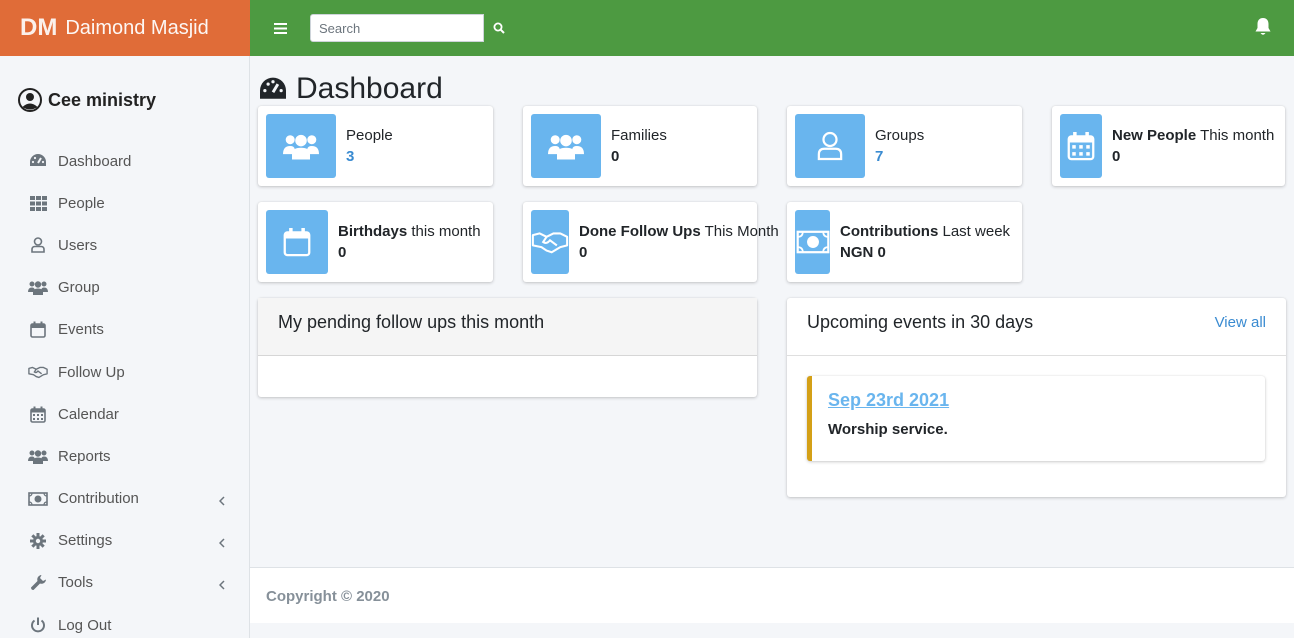 The width and height of the screenshot is (1294, 638). Describe the element at coordinates (640, 231) in the screenshot. I see `stat-label-bold: Done Follow Ups` at that location.